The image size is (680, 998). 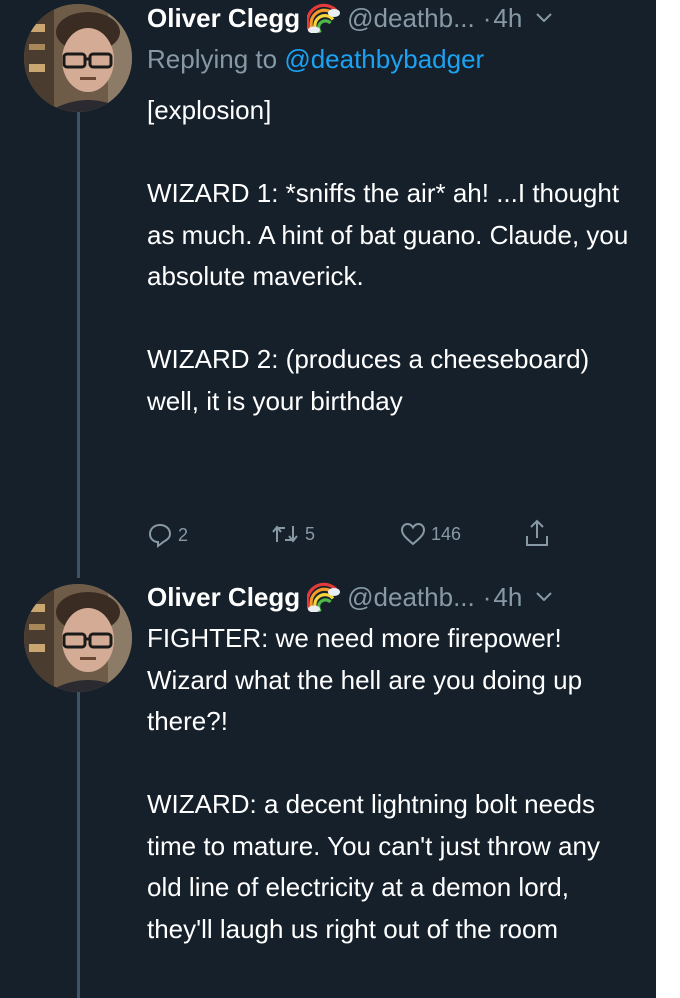 What do you see at coordinates (384, 59) in the screenshot?
I see `mention-link: @deathbybadger` at bounding box center [384, 59].